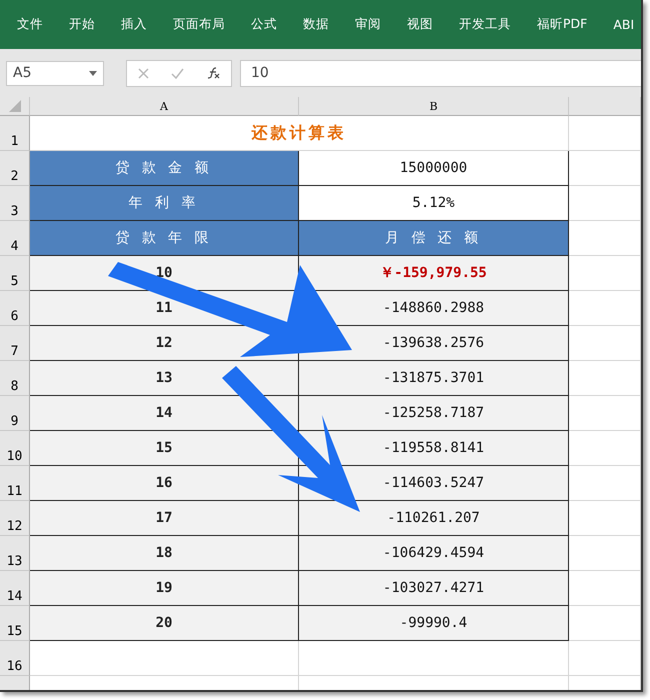 The image size is (650, 700). What do you see at coordinates (434, 623) in the screenshot?
I see `table-cell: -99990.4` at bounding box center [434, 623].